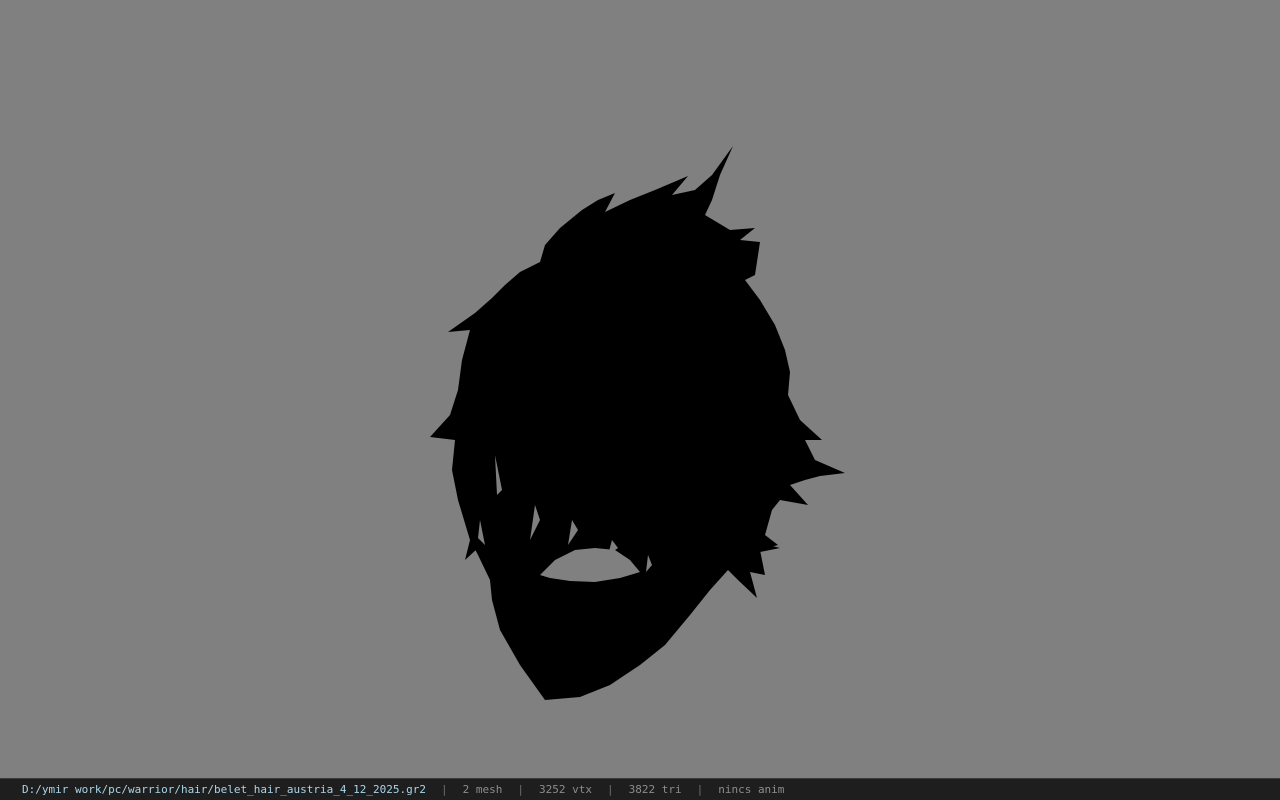 Image resolution: width=1280 pixels, height=800 pixels. I want to click on mesh-count: 2 mesh, so click(482, 789).